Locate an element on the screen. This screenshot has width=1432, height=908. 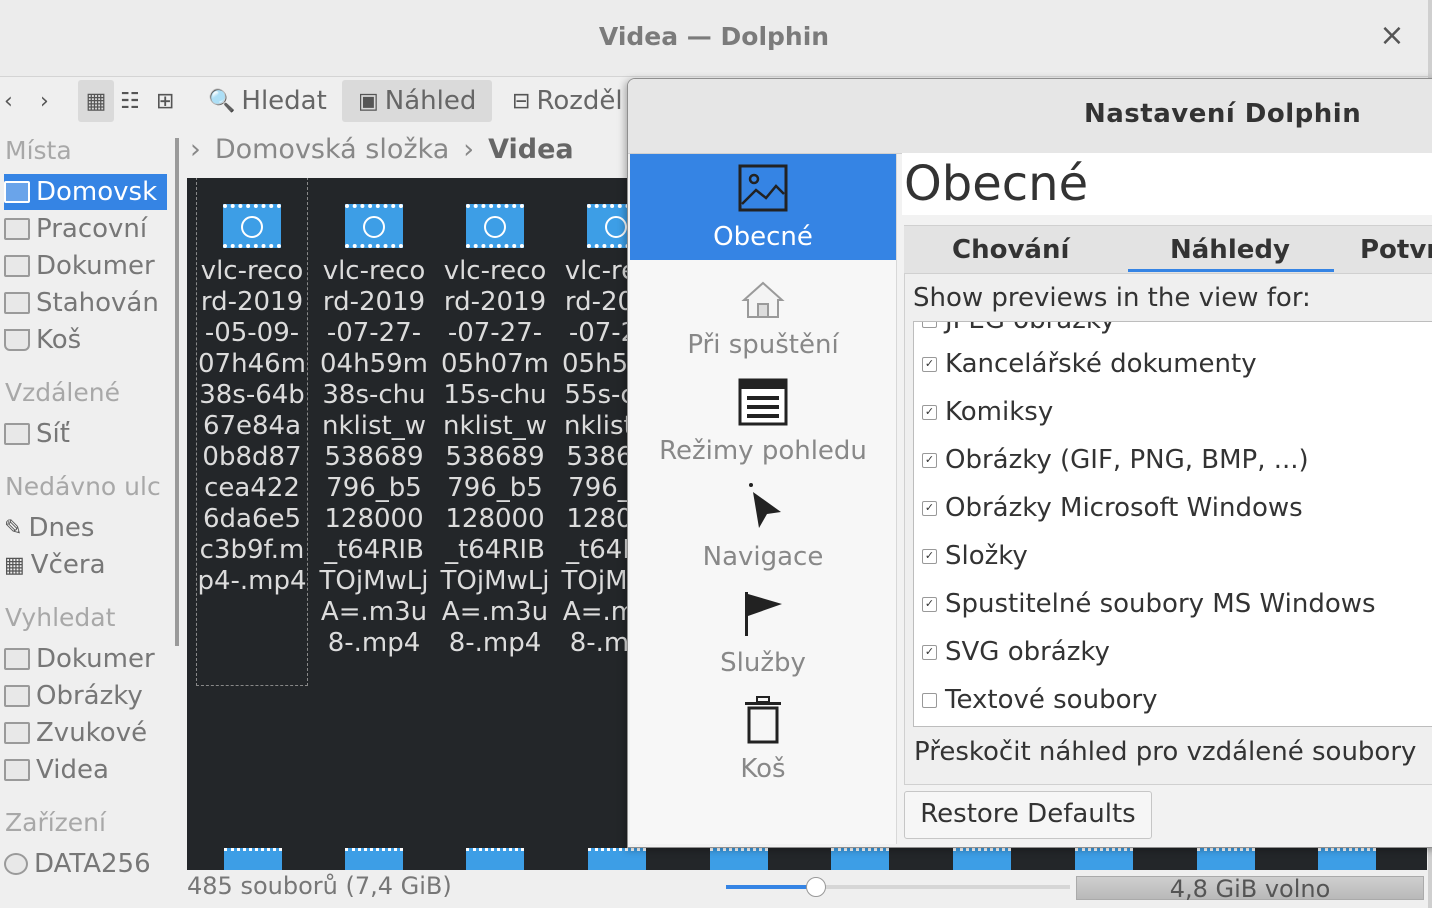
restore-defaults-button: Restore Defaults is located at coordinates (1028, 815).